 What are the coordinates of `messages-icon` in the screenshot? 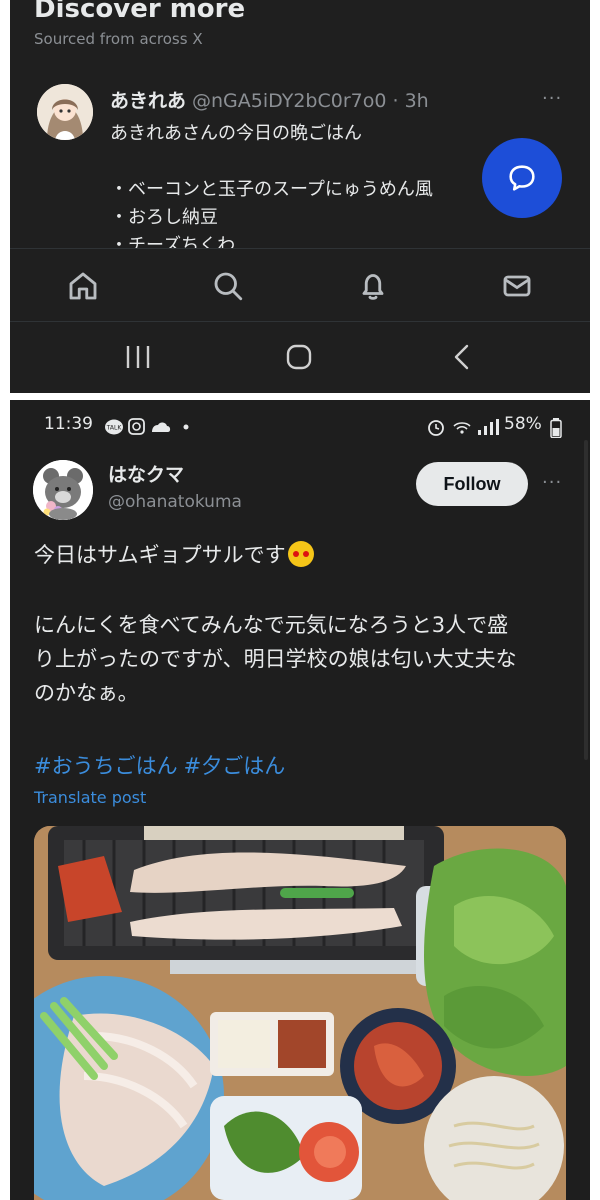 It's located at (517, 286).